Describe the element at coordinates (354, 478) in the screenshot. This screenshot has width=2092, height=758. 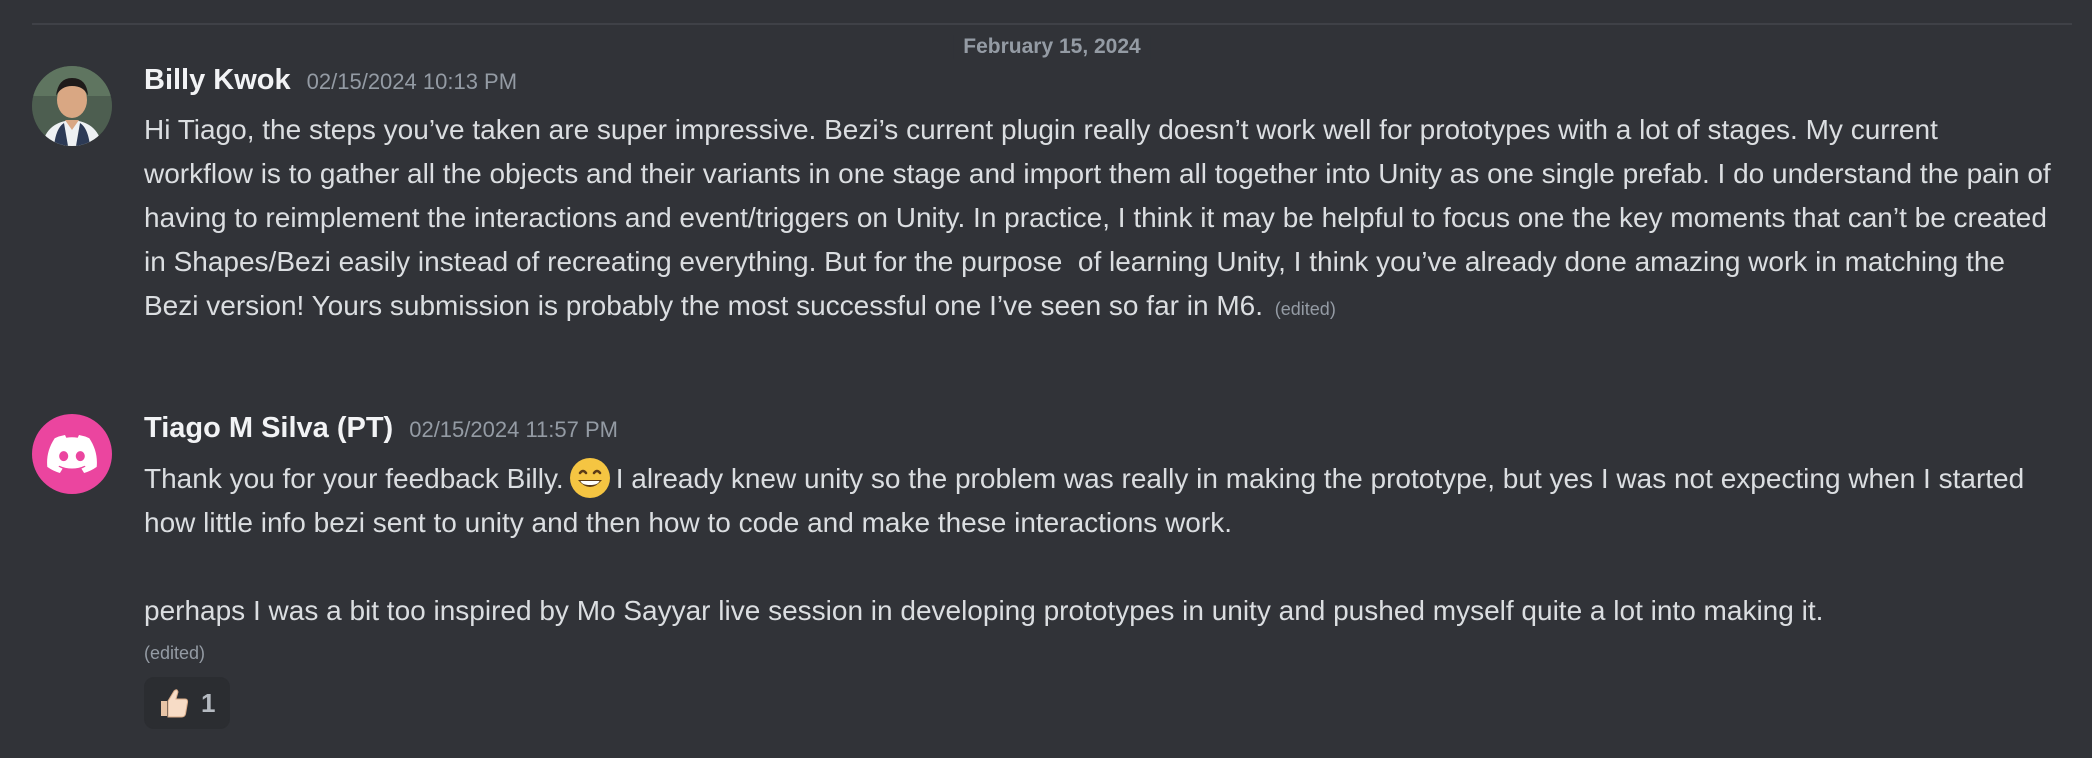
I see `message-text-before-emoji: Thank you for your feedback Billy.` at that location.